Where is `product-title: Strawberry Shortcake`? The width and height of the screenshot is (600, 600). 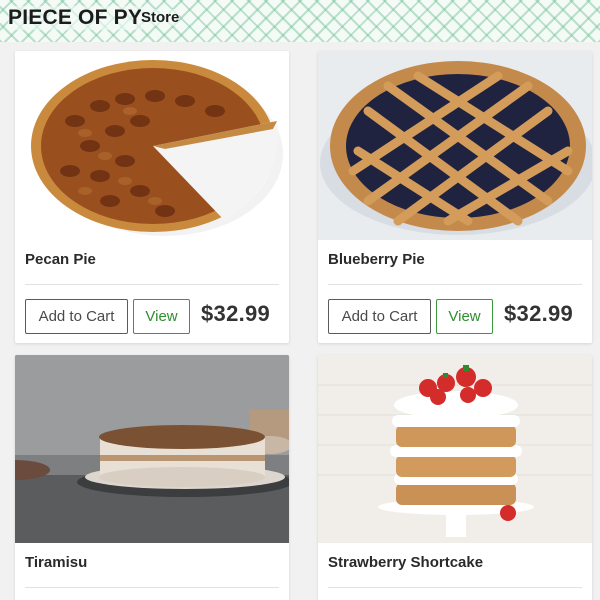 product-title: Strawberry Shortcake is located at coordinates (405, 562).